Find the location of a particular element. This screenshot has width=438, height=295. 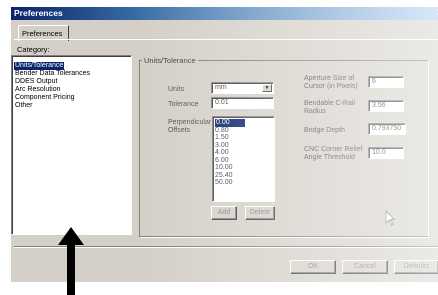

offset-option: 6.00 is located at coordinates (222, 161).